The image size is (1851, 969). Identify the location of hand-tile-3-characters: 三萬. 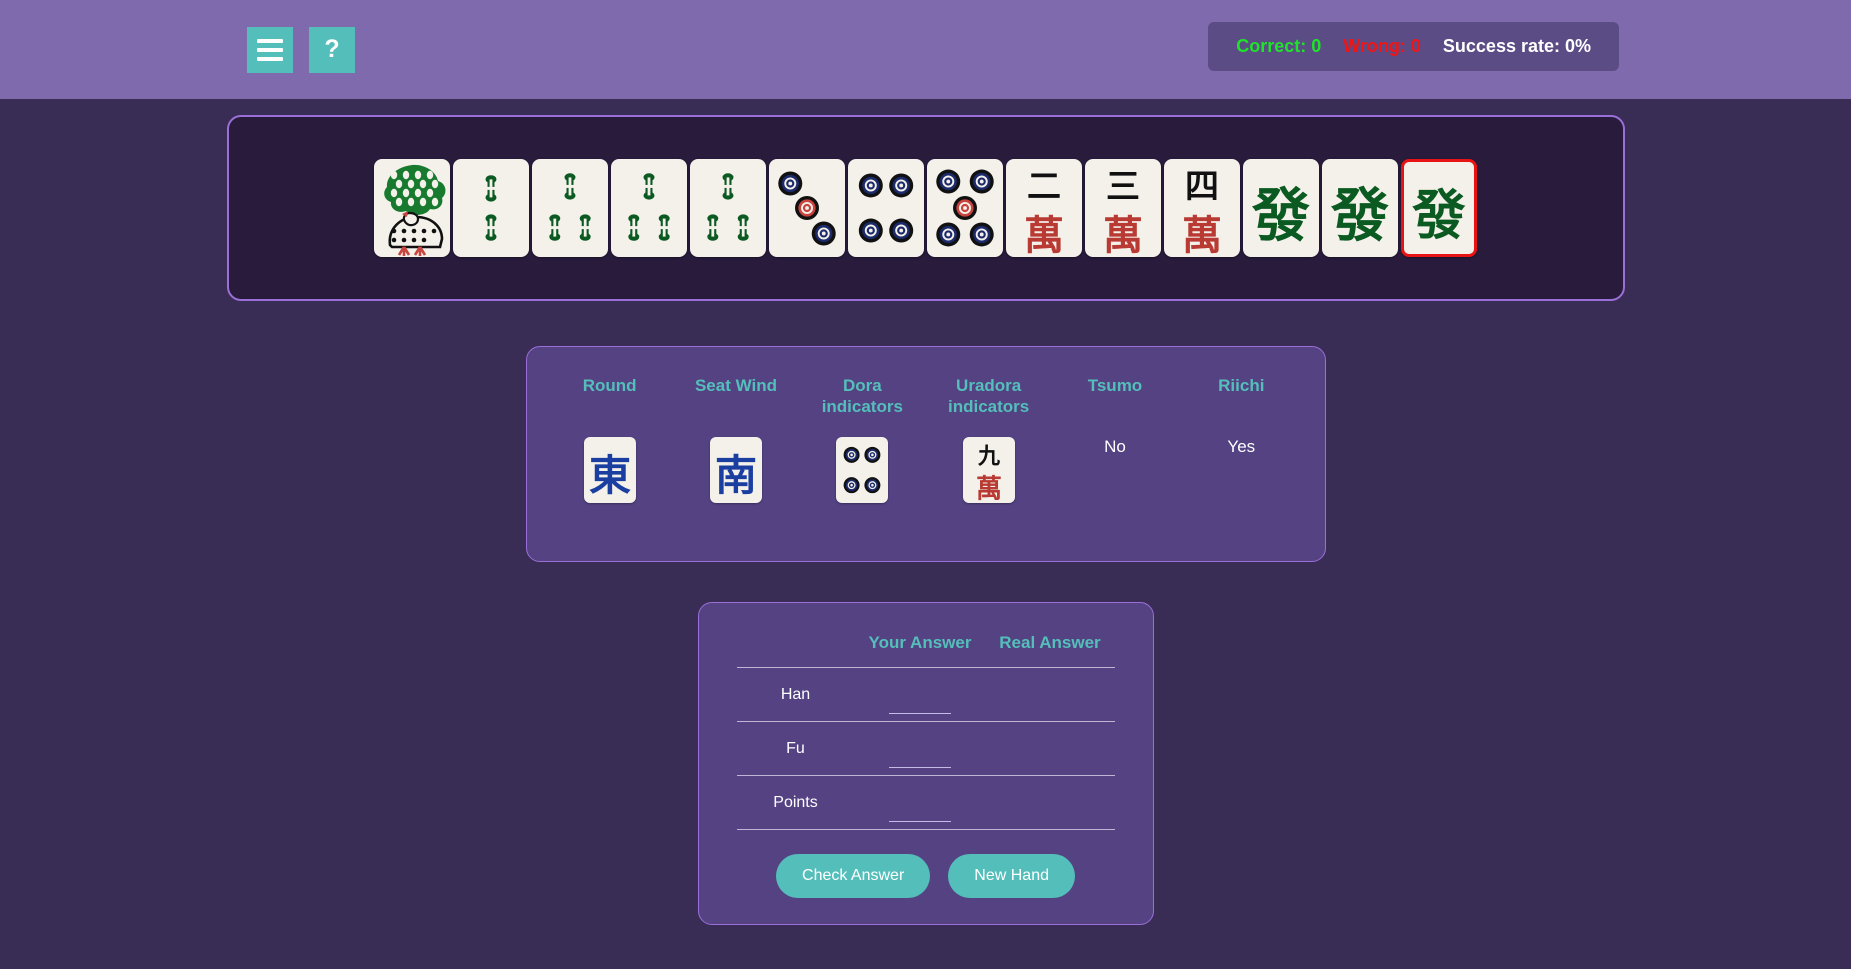
(1123, 208).